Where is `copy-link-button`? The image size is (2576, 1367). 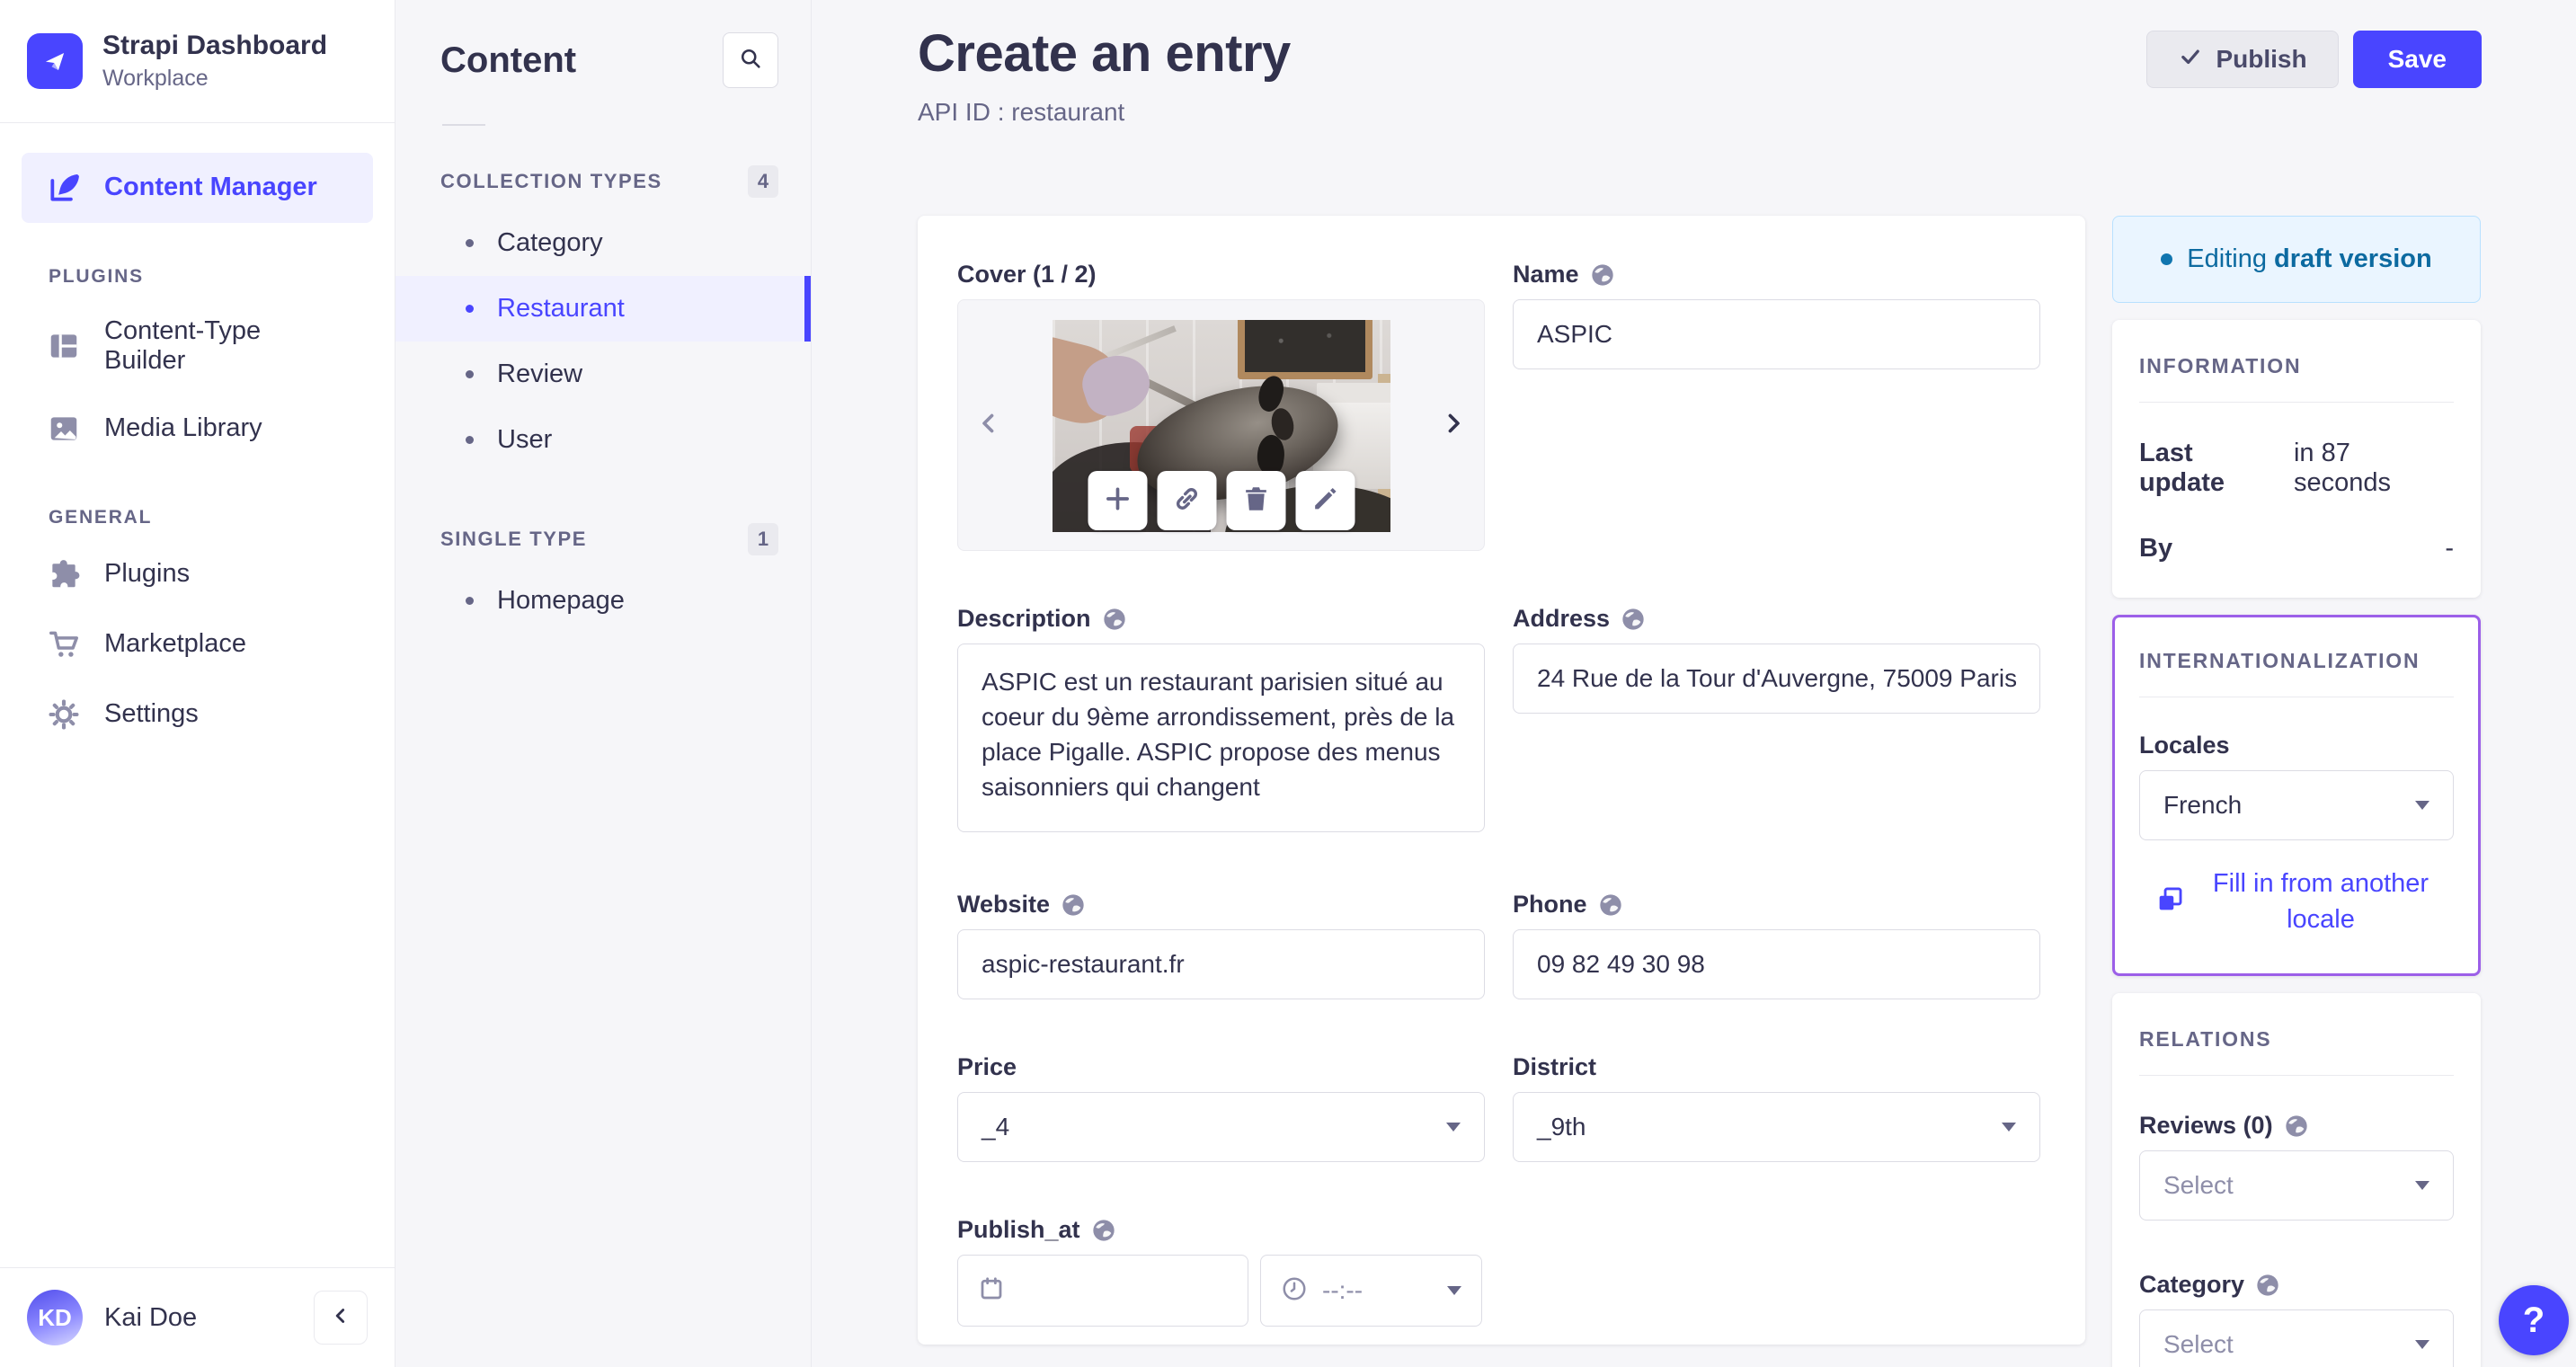
copy-link-button is located at coordinates (1186, 501).